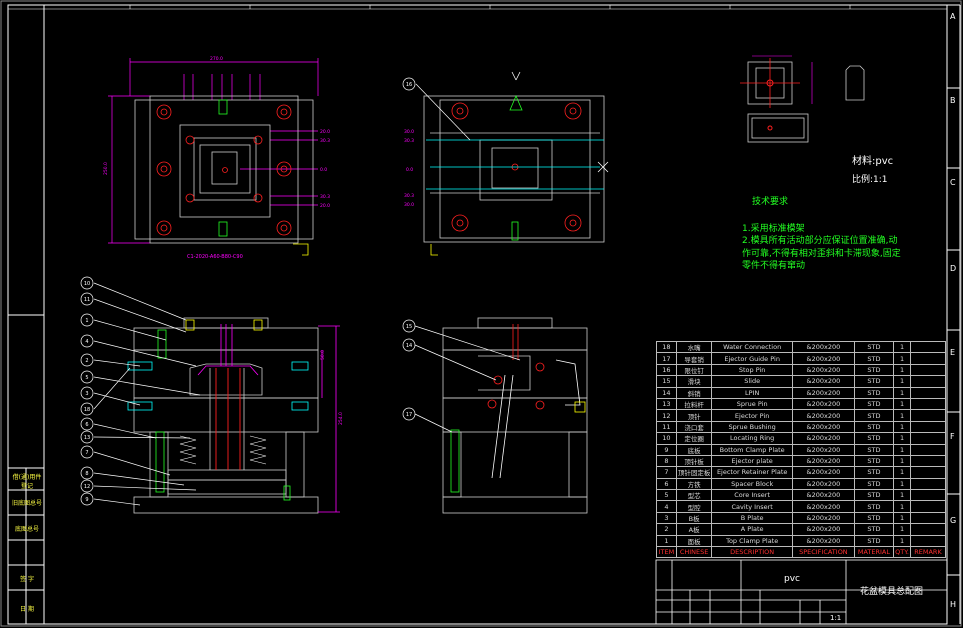 Image resolution: width=963 pixels, height=628 pixels. I want to click on balloon-11: 11, so click(87, 300).